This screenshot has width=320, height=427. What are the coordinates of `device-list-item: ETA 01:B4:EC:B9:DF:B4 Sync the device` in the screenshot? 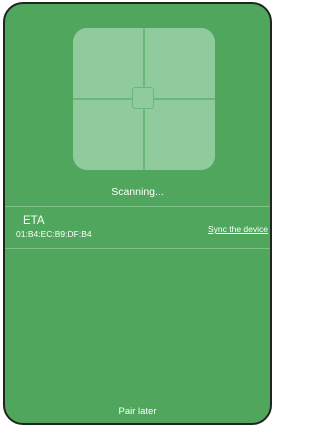 It's located at (137, 227).